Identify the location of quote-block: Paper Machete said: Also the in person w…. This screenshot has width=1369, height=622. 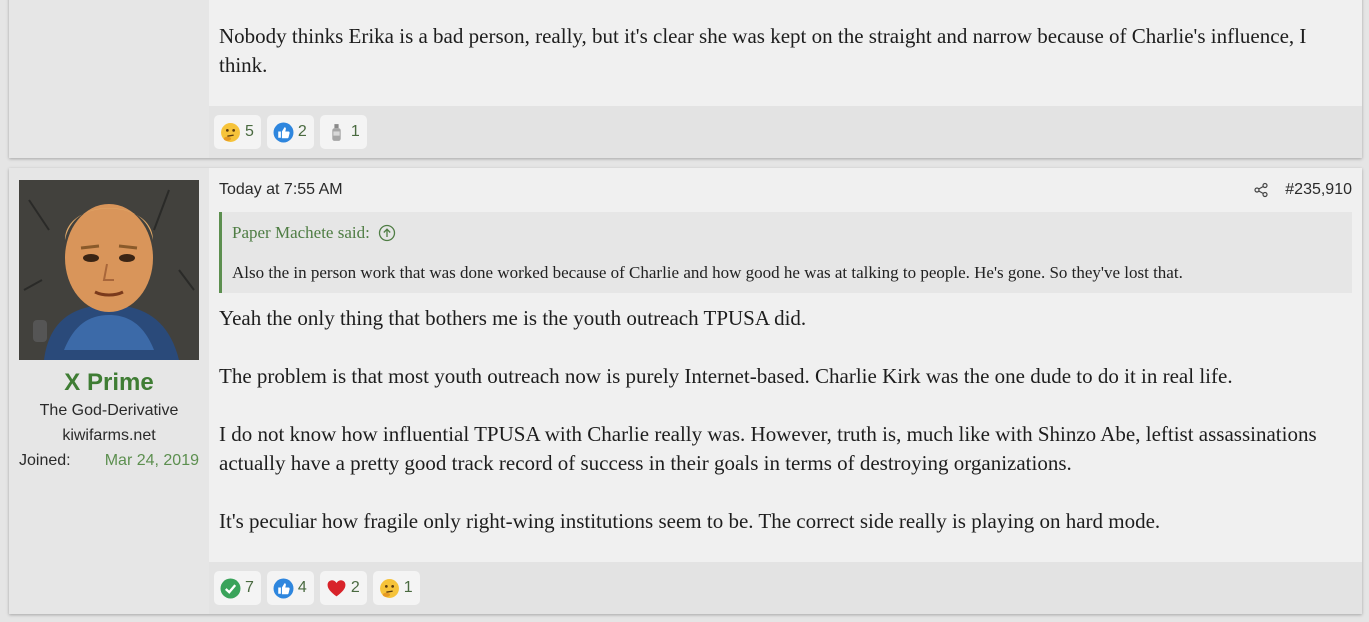
(785, 252).